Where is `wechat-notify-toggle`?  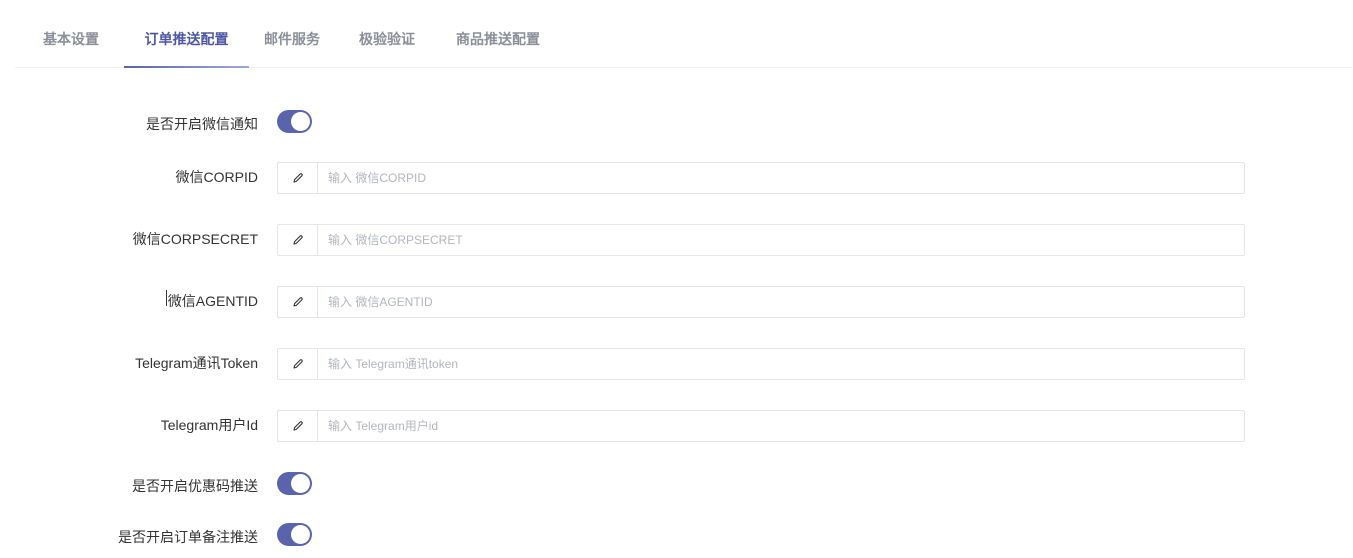 wechat-notify-toggle is located at coordinates (294, 121).